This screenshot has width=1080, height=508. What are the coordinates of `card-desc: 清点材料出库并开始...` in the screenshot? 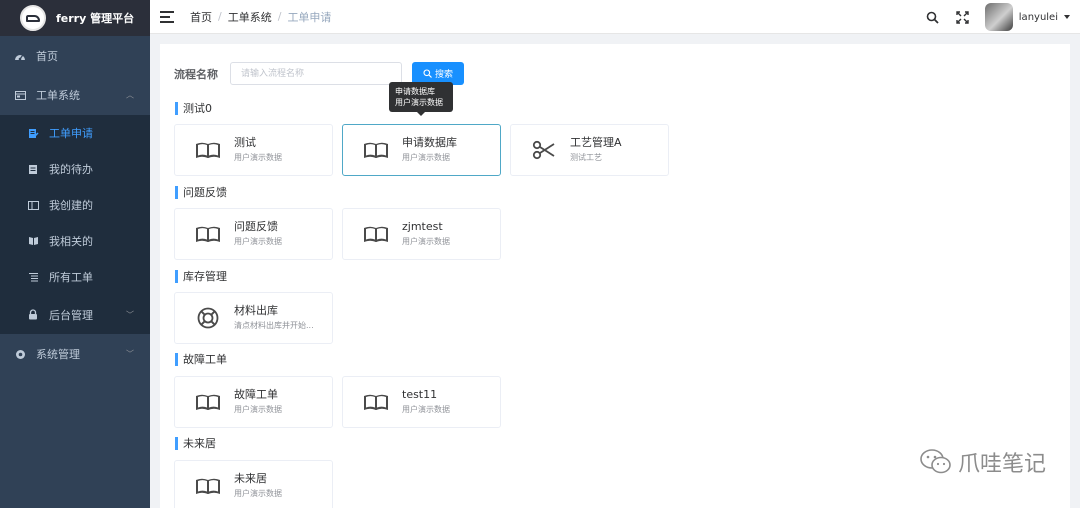 It's located at (274, 325).